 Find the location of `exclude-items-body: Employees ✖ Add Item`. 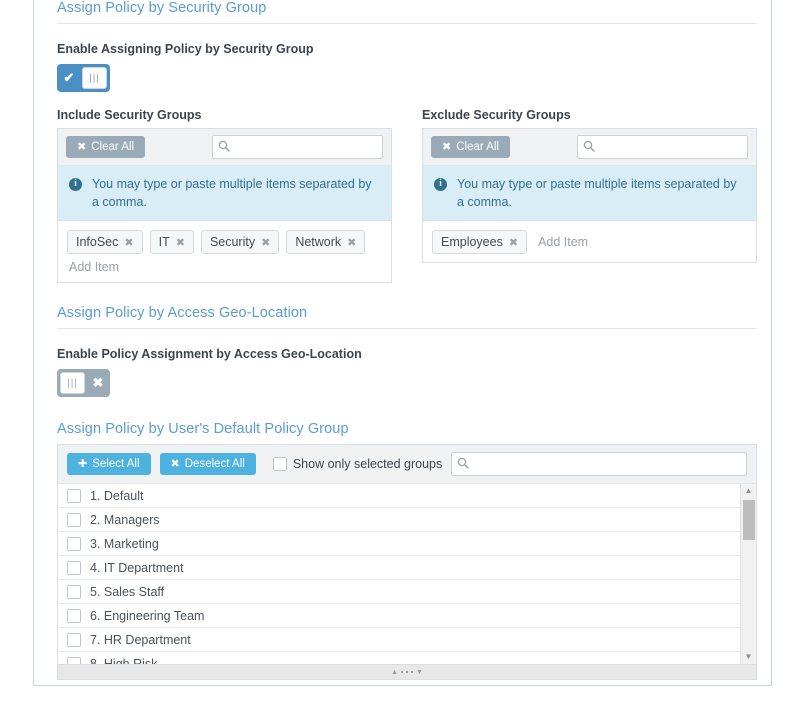

exclude-items-body: Employees ✖ Add Item is located at coordinates (589, 241).